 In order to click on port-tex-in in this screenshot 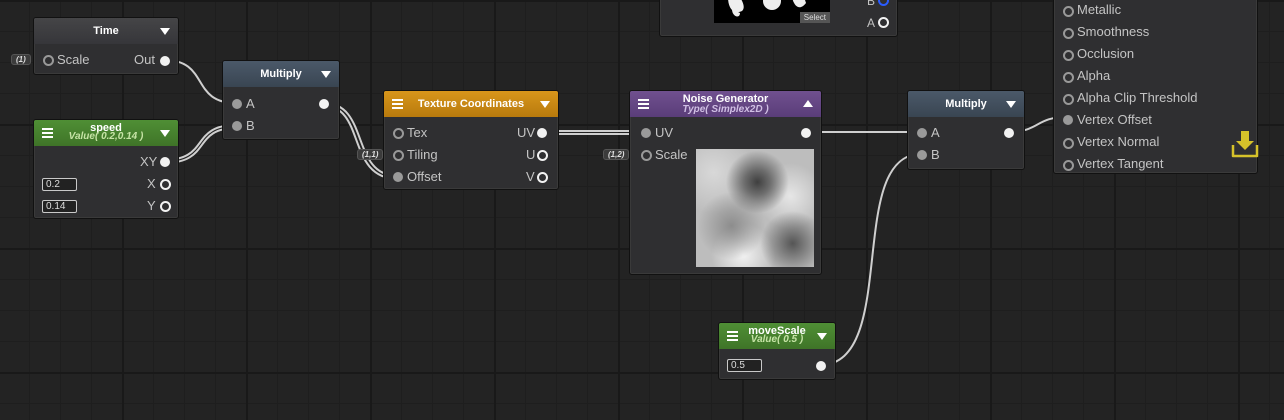, I will do `click(398, 133)`.